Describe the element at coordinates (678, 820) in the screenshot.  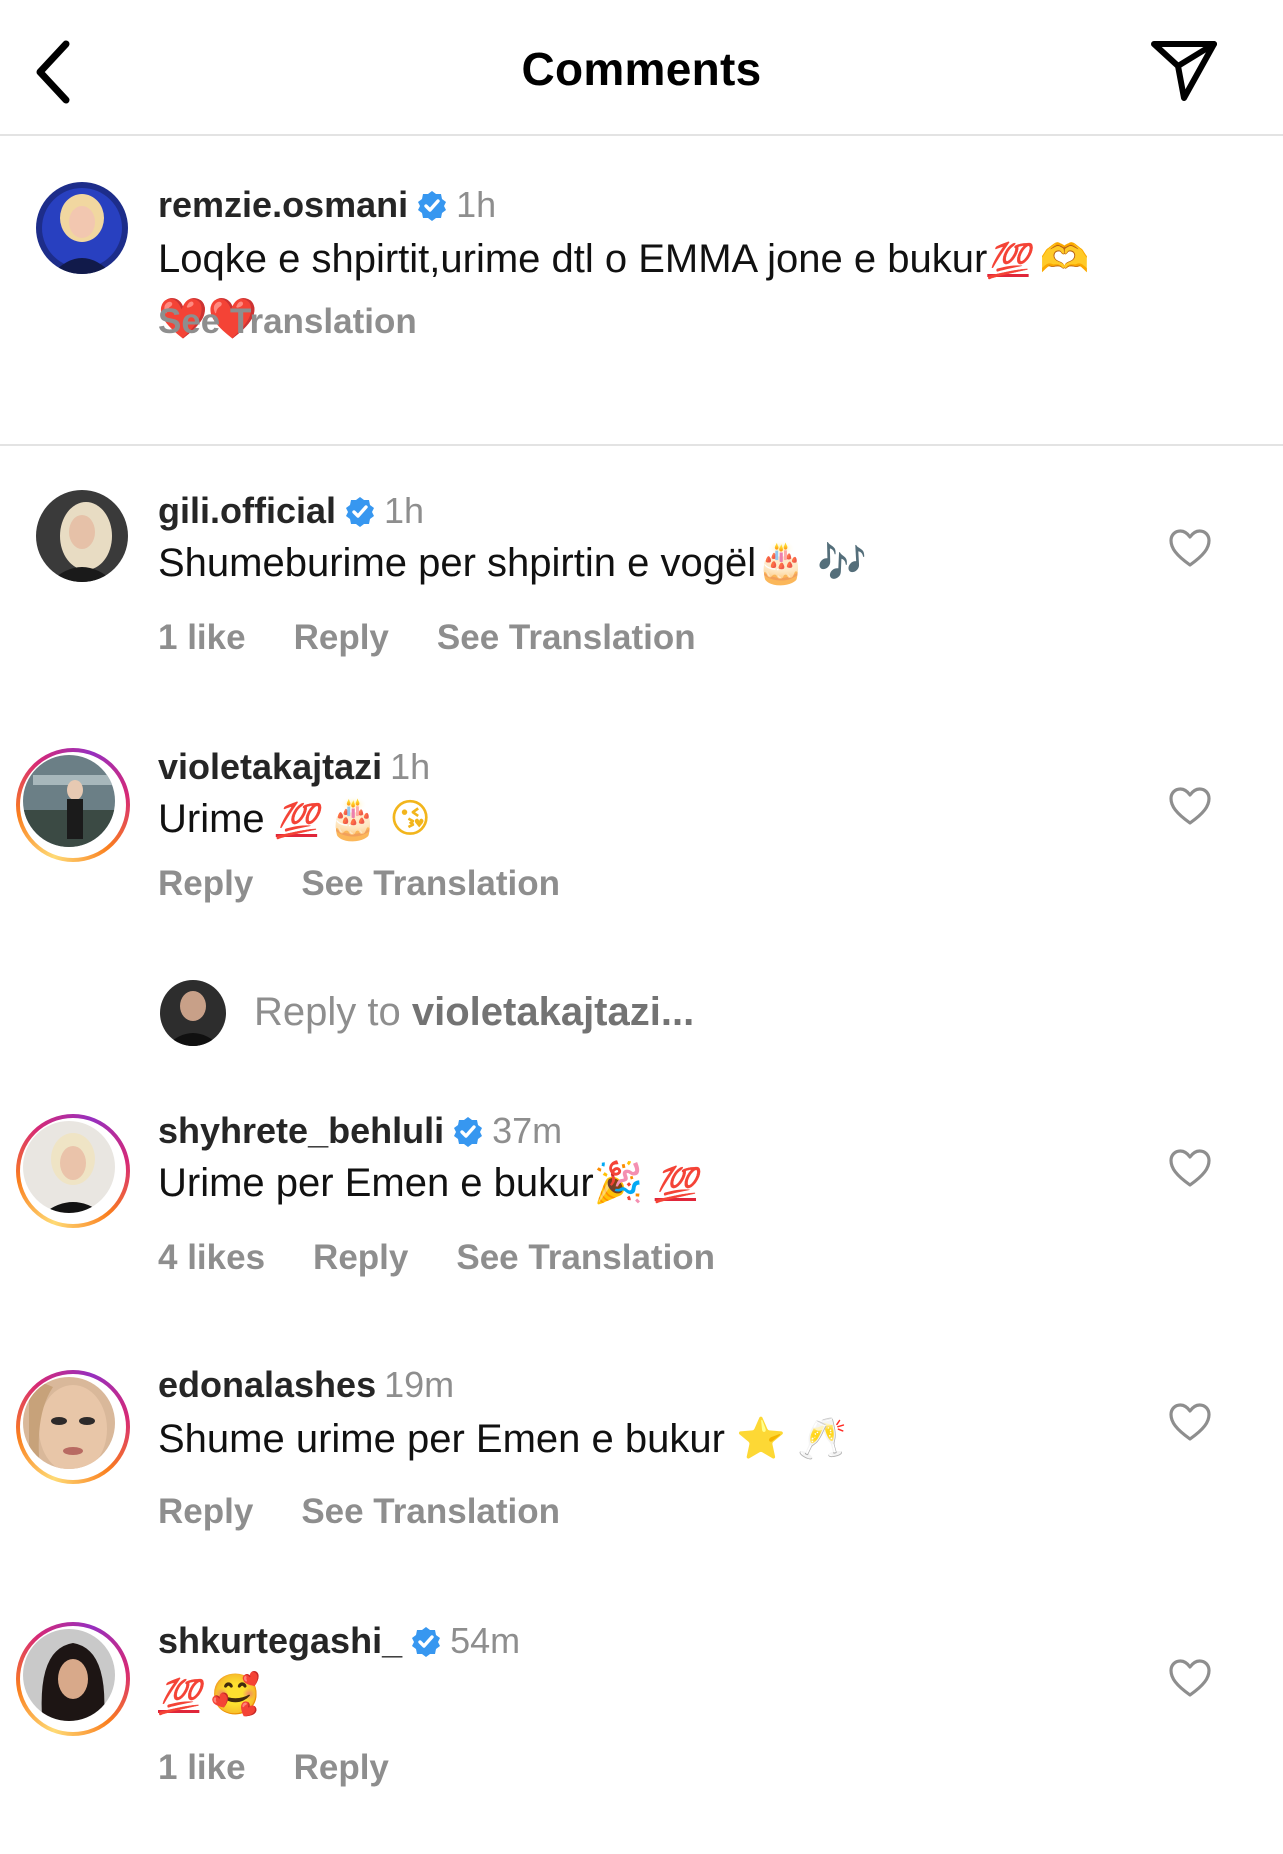
I see `comment-text: Urime 💯 🎂 😘` at that location.